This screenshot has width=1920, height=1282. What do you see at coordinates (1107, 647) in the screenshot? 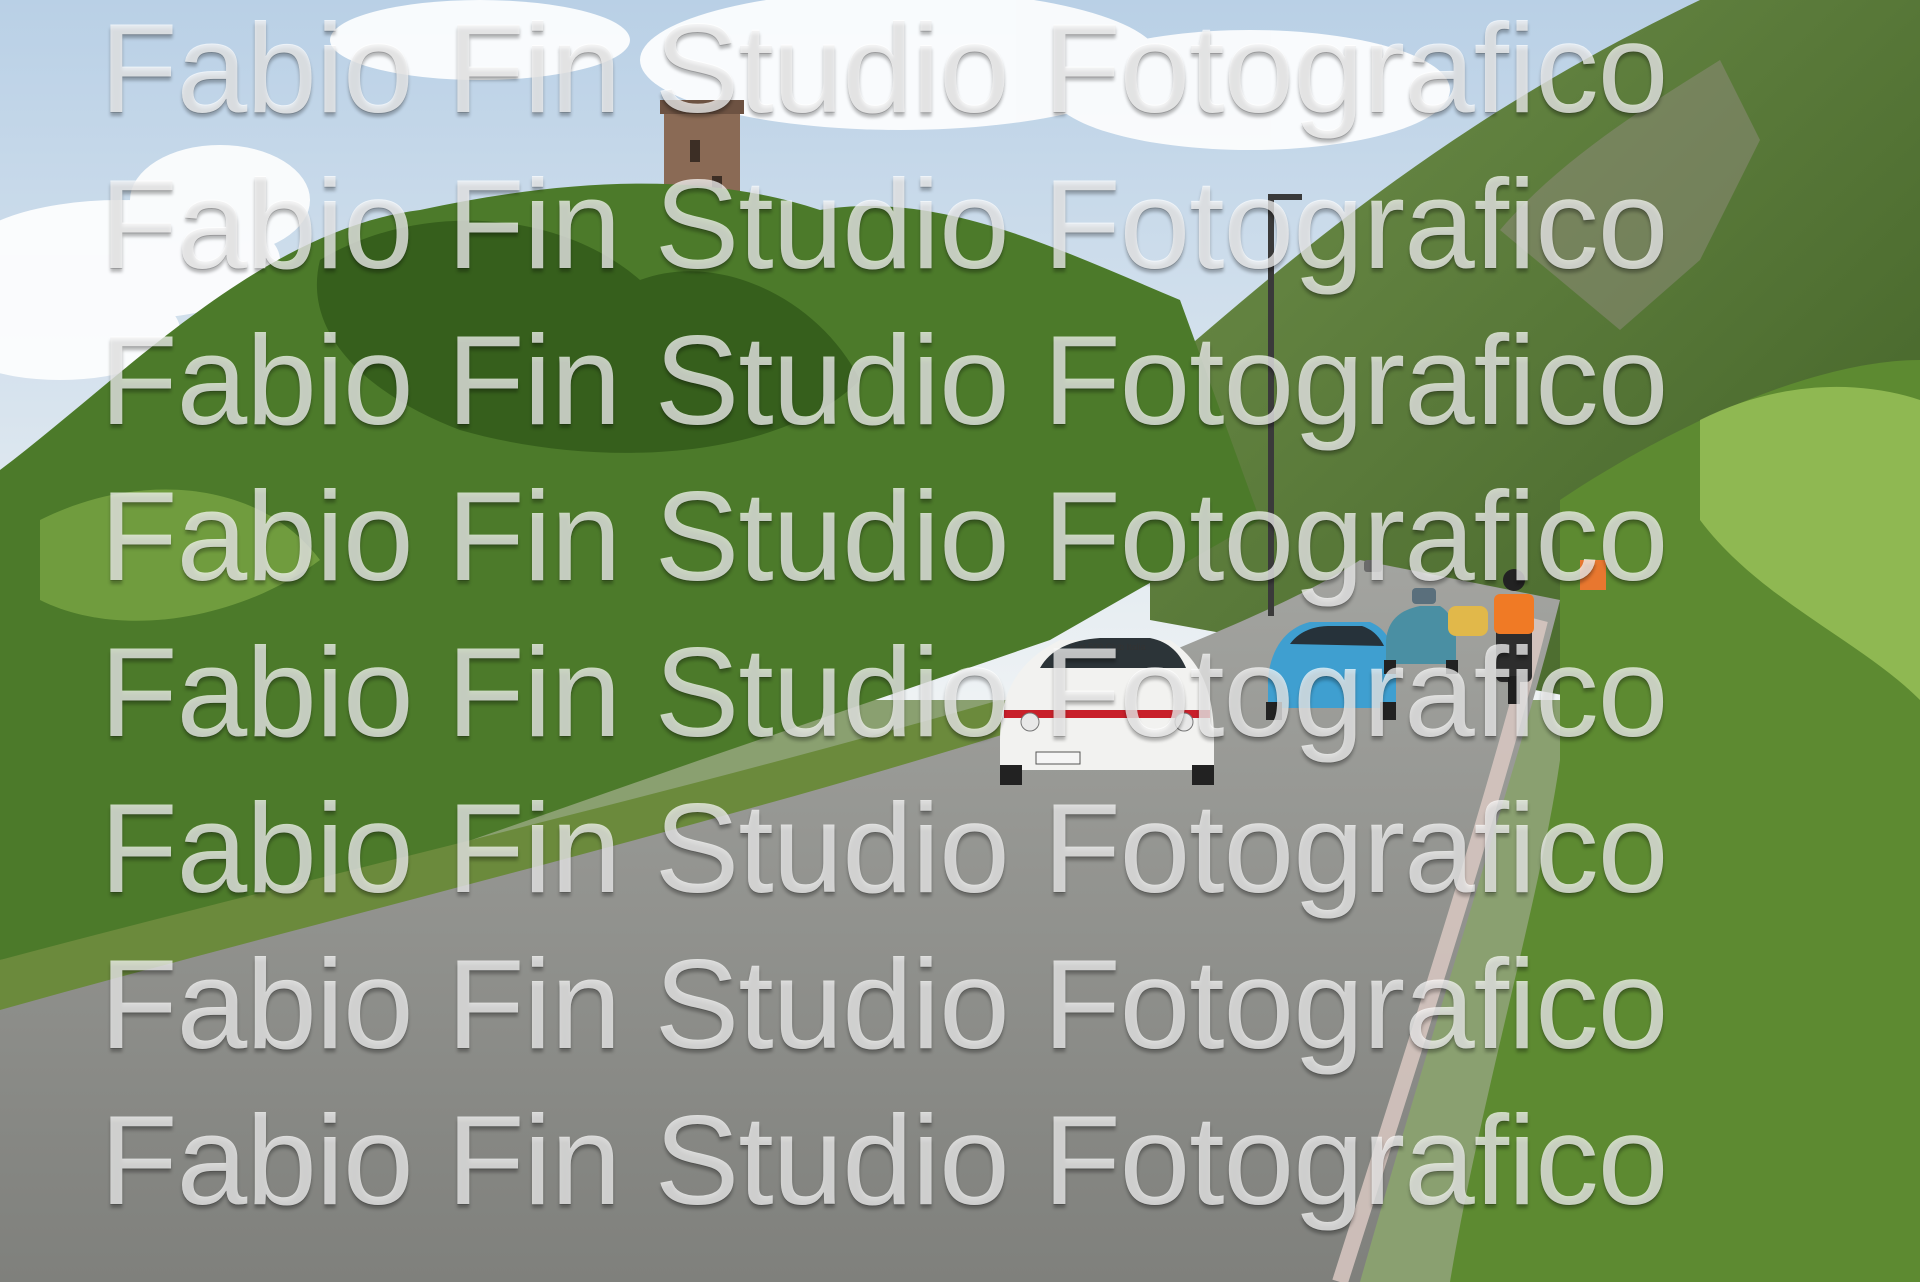
I see `car-banner: Fiat 500 Club Italia` at bounding box center [1107, 647].